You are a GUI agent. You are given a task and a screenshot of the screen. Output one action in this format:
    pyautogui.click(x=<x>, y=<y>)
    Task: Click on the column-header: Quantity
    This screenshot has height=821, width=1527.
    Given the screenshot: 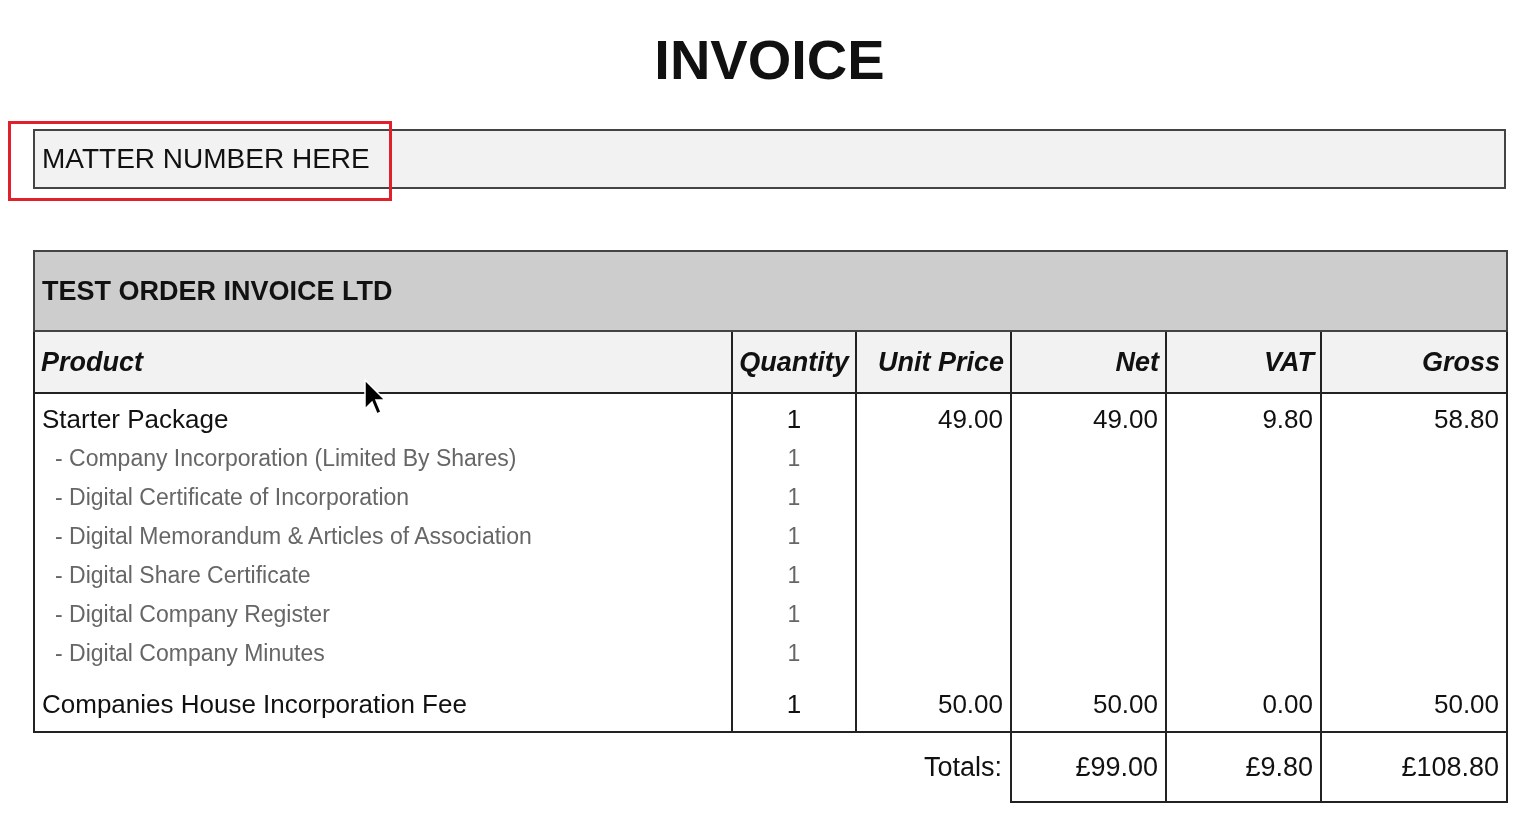 What is the action you would take?
    pyautogui.click(x=794, y=362)
    